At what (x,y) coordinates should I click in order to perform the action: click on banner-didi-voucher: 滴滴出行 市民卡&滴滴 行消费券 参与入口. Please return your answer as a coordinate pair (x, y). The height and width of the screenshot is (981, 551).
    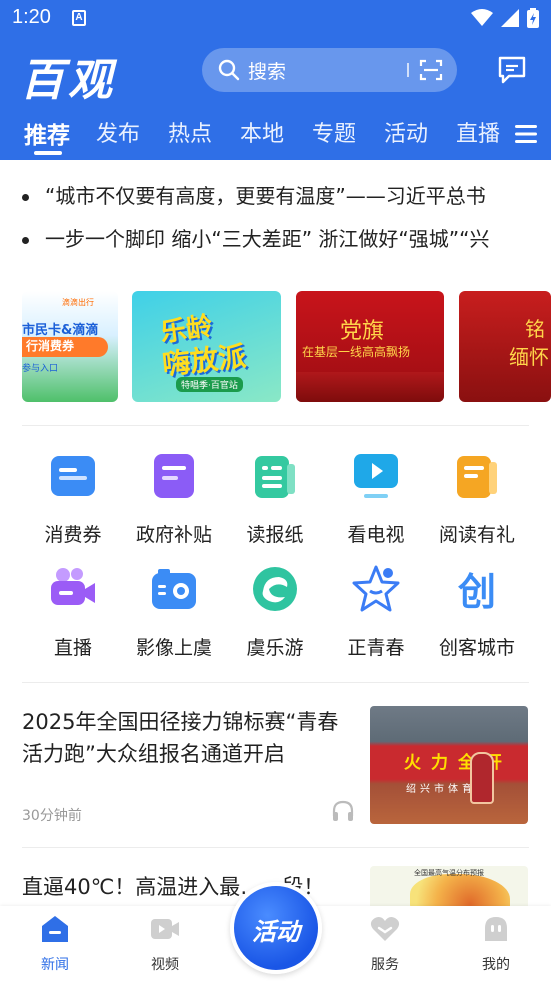
    Looking at the image, I should click on (70, 346).